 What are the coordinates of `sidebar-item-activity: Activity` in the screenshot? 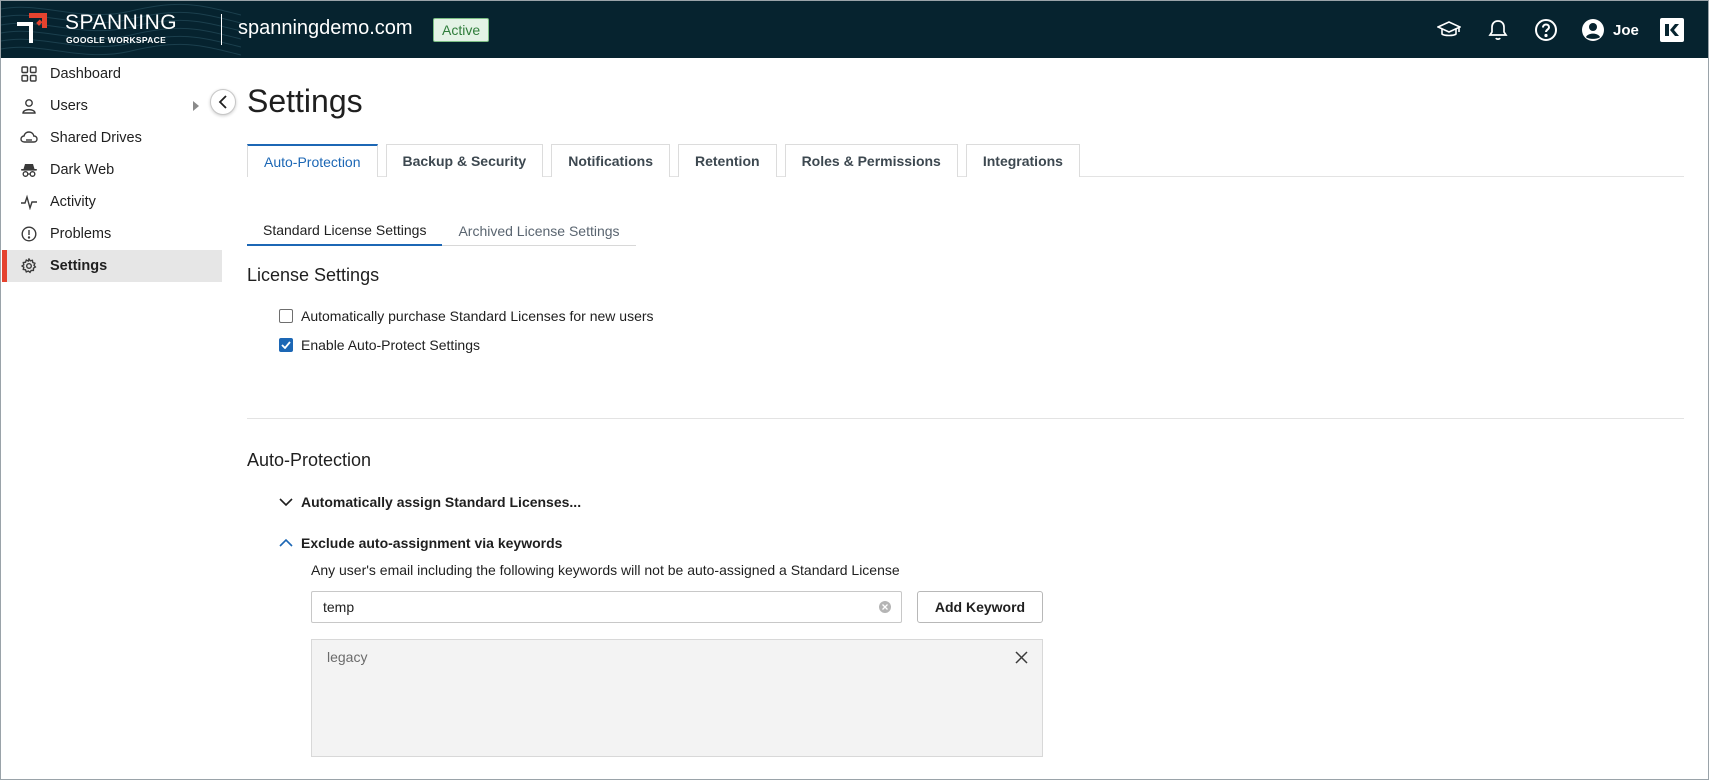 It's located at (112, 202).